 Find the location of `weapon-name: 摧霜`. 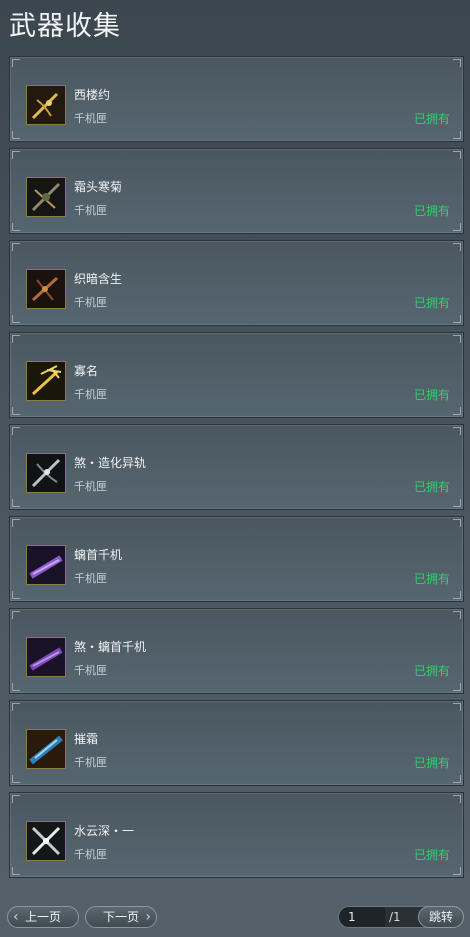

weapon-name: 摧霜 is located at coordinates (86, 739).